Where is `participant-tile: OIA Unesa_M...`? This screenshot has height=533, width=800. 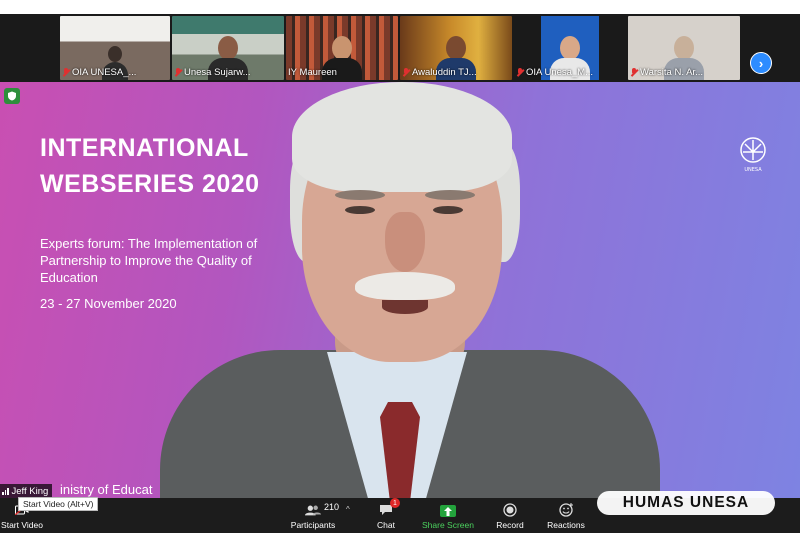 participant-tile: OIA Unesa_M... is located at coordinates (570, 48).